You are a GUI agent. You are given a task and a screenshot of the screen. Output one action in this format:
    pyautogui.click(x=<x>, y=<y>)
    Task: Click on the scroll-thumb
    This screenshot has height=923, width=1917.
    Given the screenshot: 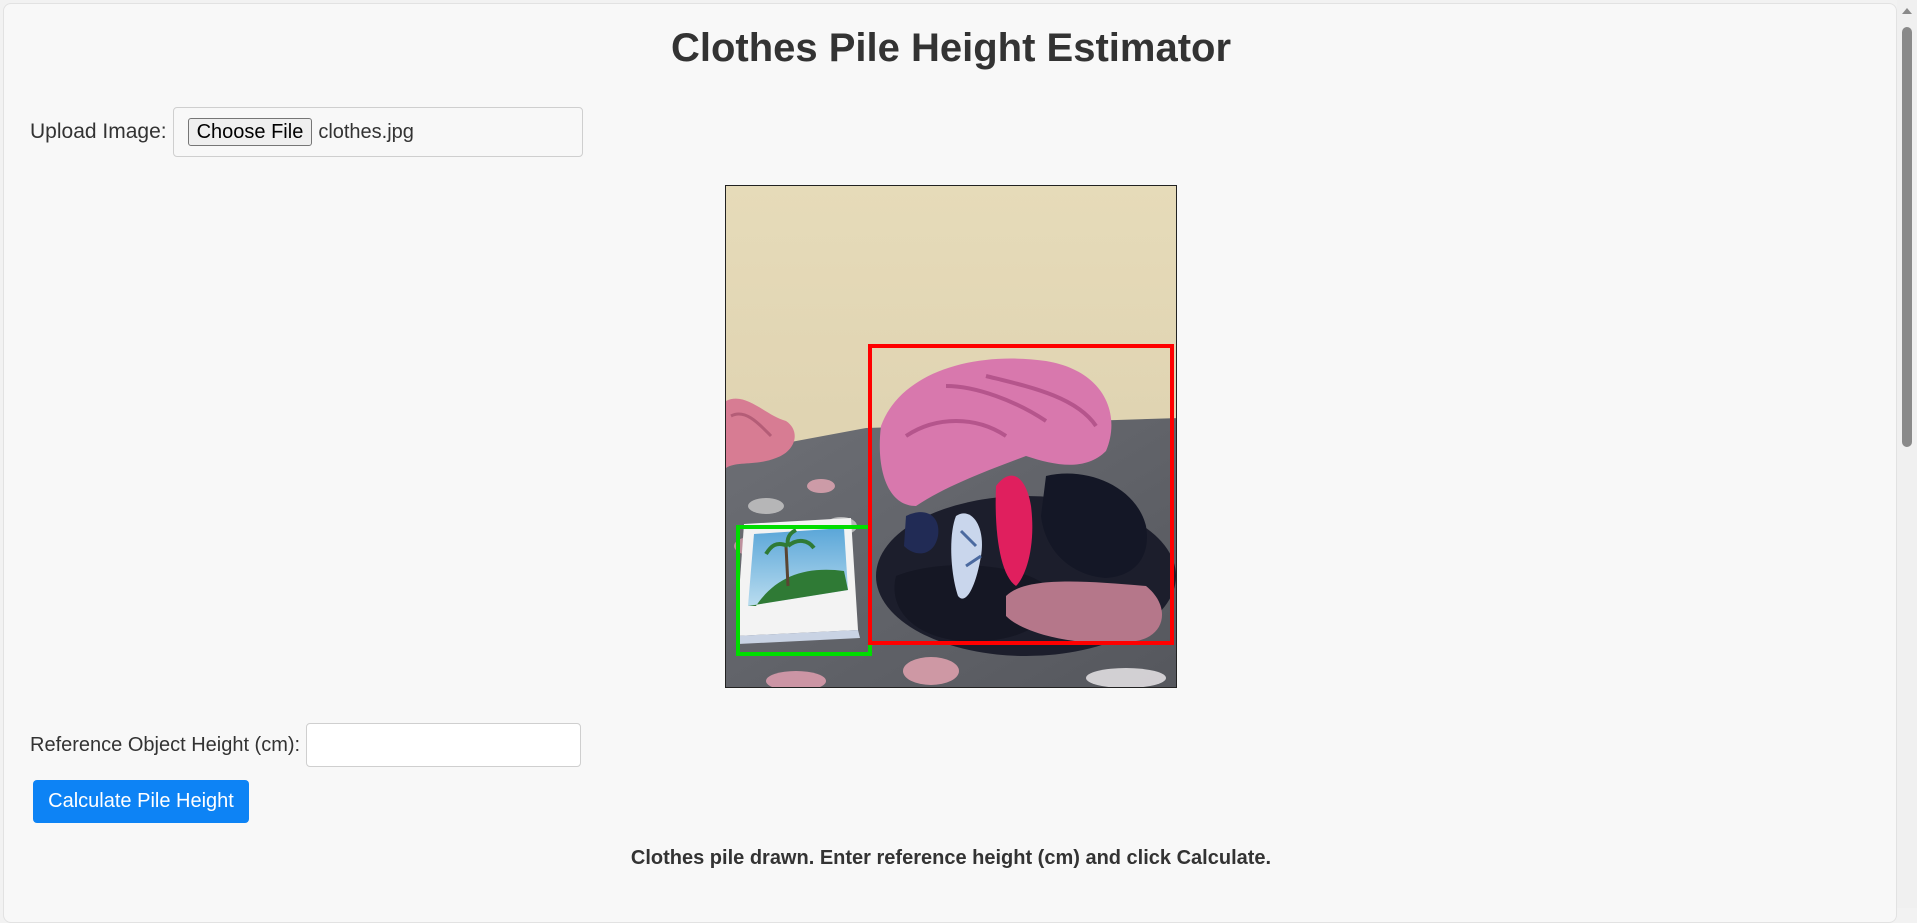 What is the action you would take?
    pyautogui.click(x=1907, y=237)
    